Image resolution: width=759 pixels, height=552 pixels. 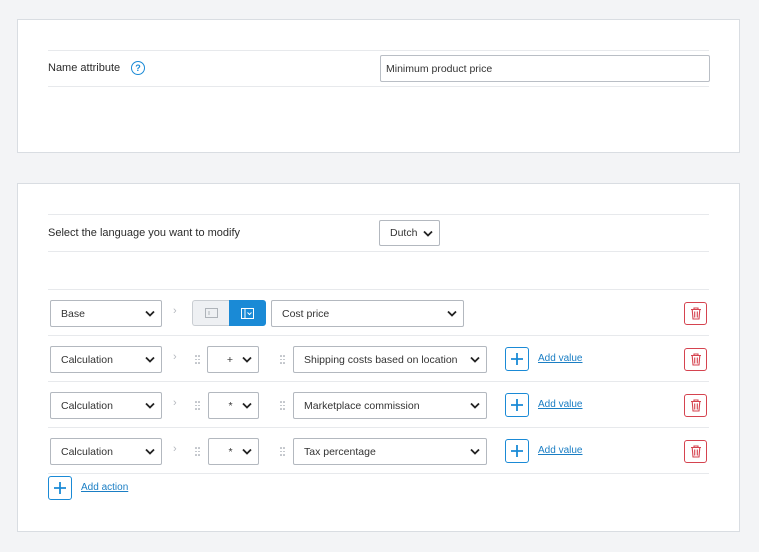 What do you see at coordinates (367, 313) in the screenshot?
I see `source-select: Cost price` at bounding box center [367, 313].